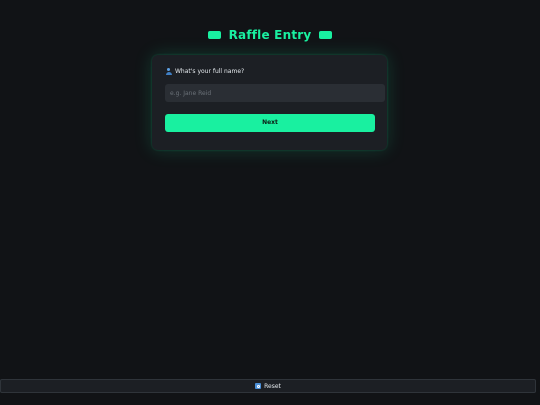 This screenshot has height=405, width=540. I want to click on page-title-text: Raffle Entry, so click(270, 35).